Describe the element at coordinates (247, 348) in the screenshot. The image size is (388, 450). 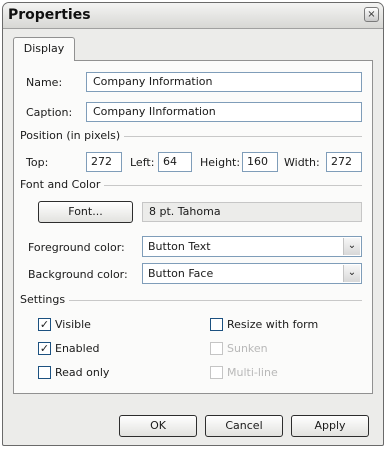
I see `sunken-label: Sunken` at that location.